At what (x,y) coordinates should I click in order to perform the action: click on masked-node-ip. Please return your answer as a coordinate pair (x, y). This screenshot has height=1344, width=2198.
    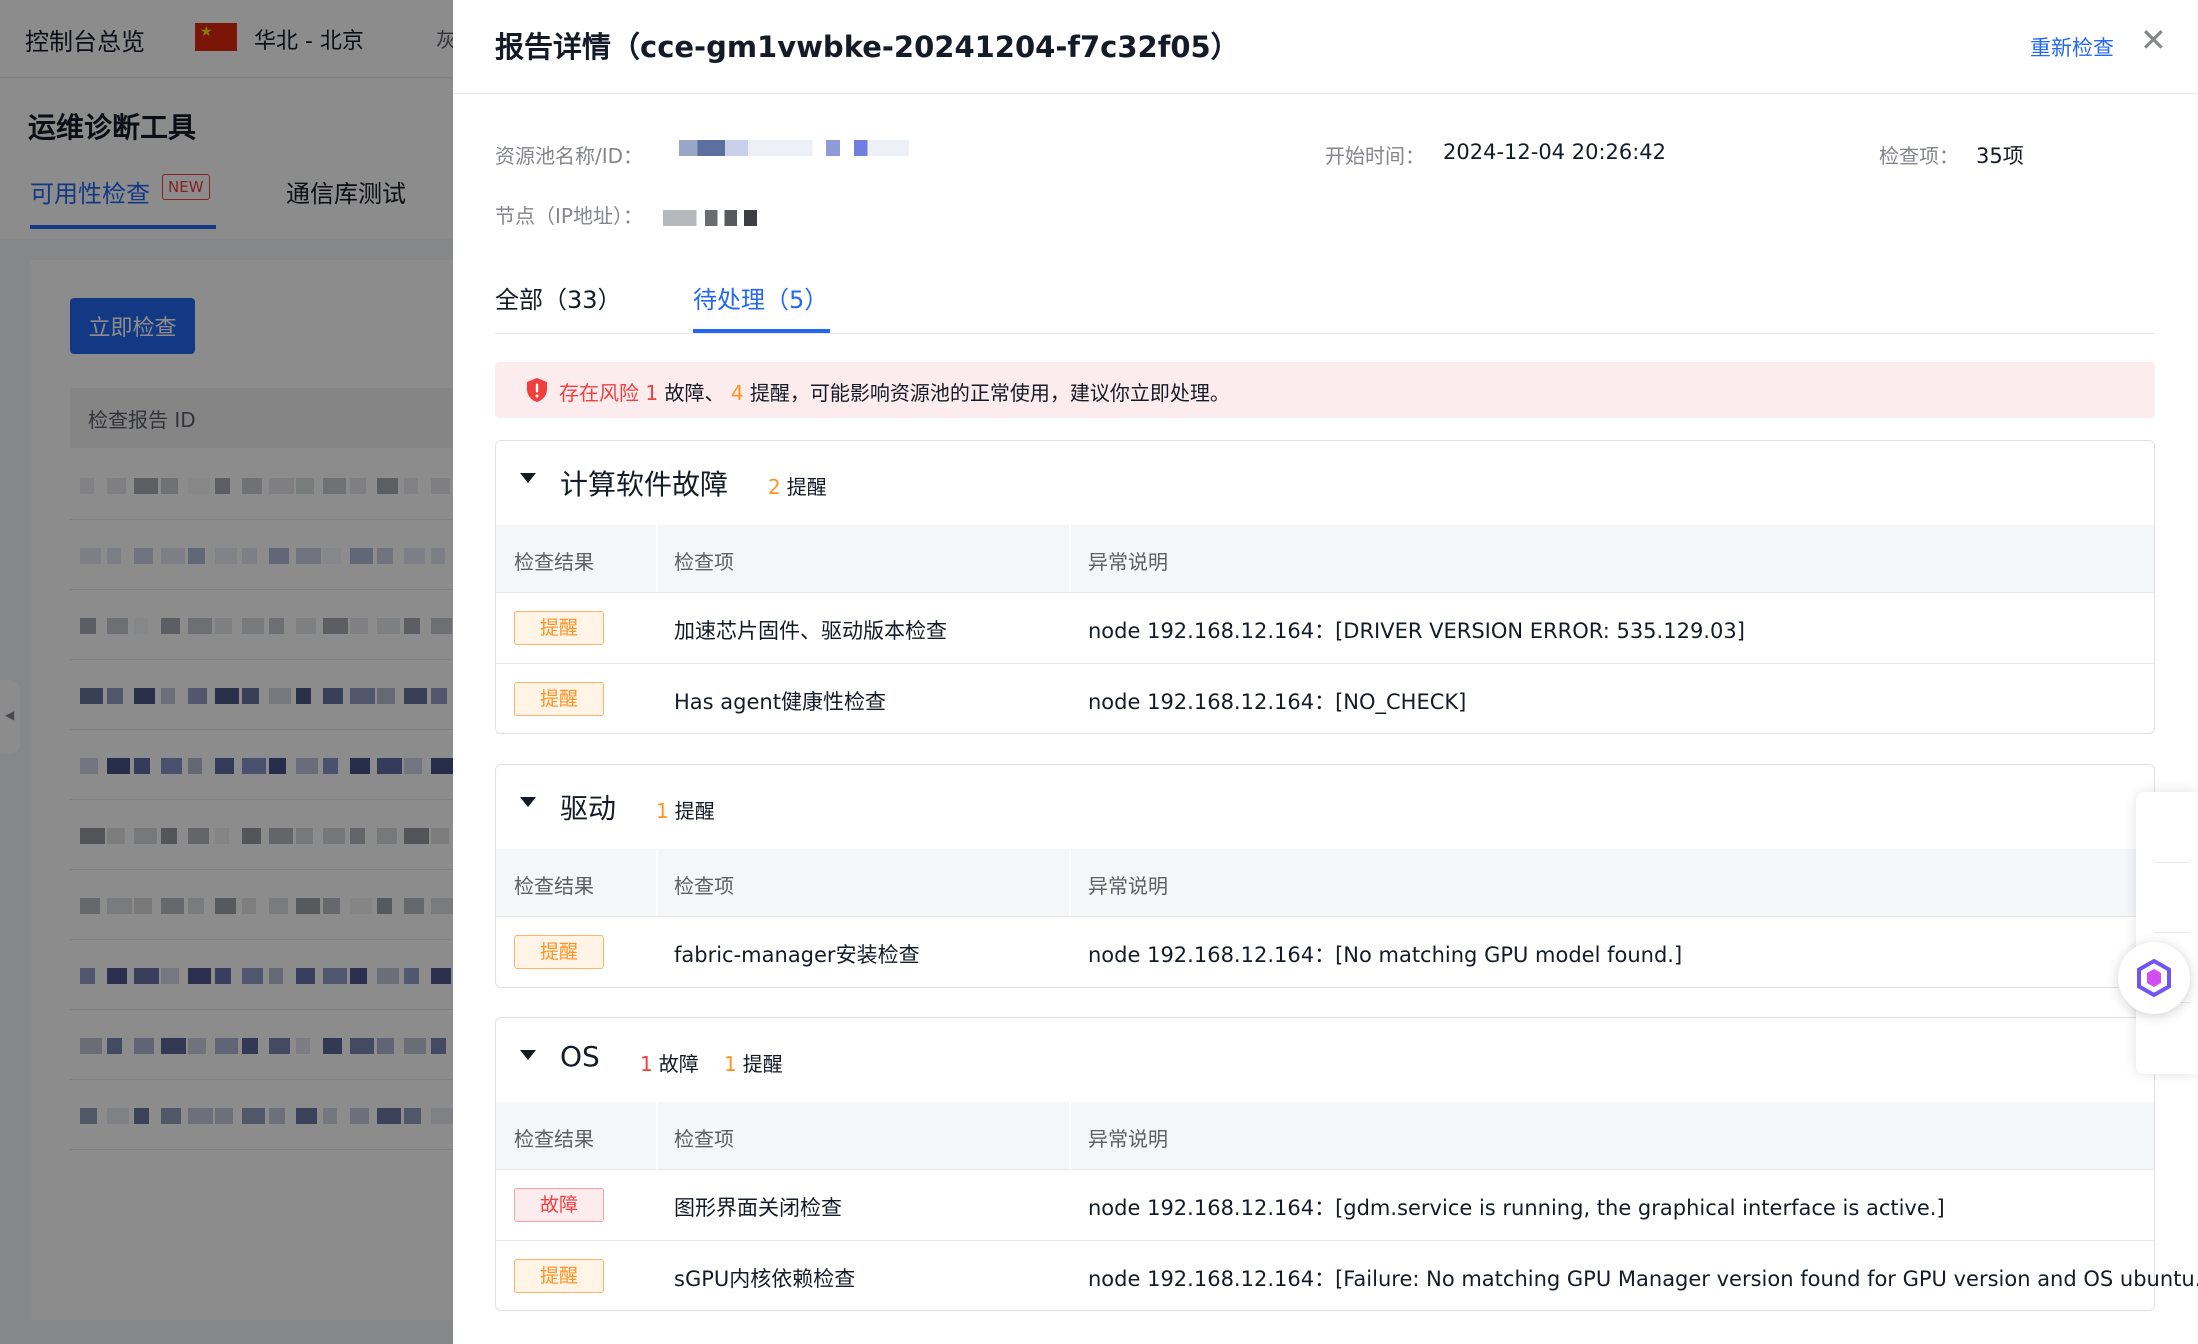
    Looking at the image, I should click on (733, 218).